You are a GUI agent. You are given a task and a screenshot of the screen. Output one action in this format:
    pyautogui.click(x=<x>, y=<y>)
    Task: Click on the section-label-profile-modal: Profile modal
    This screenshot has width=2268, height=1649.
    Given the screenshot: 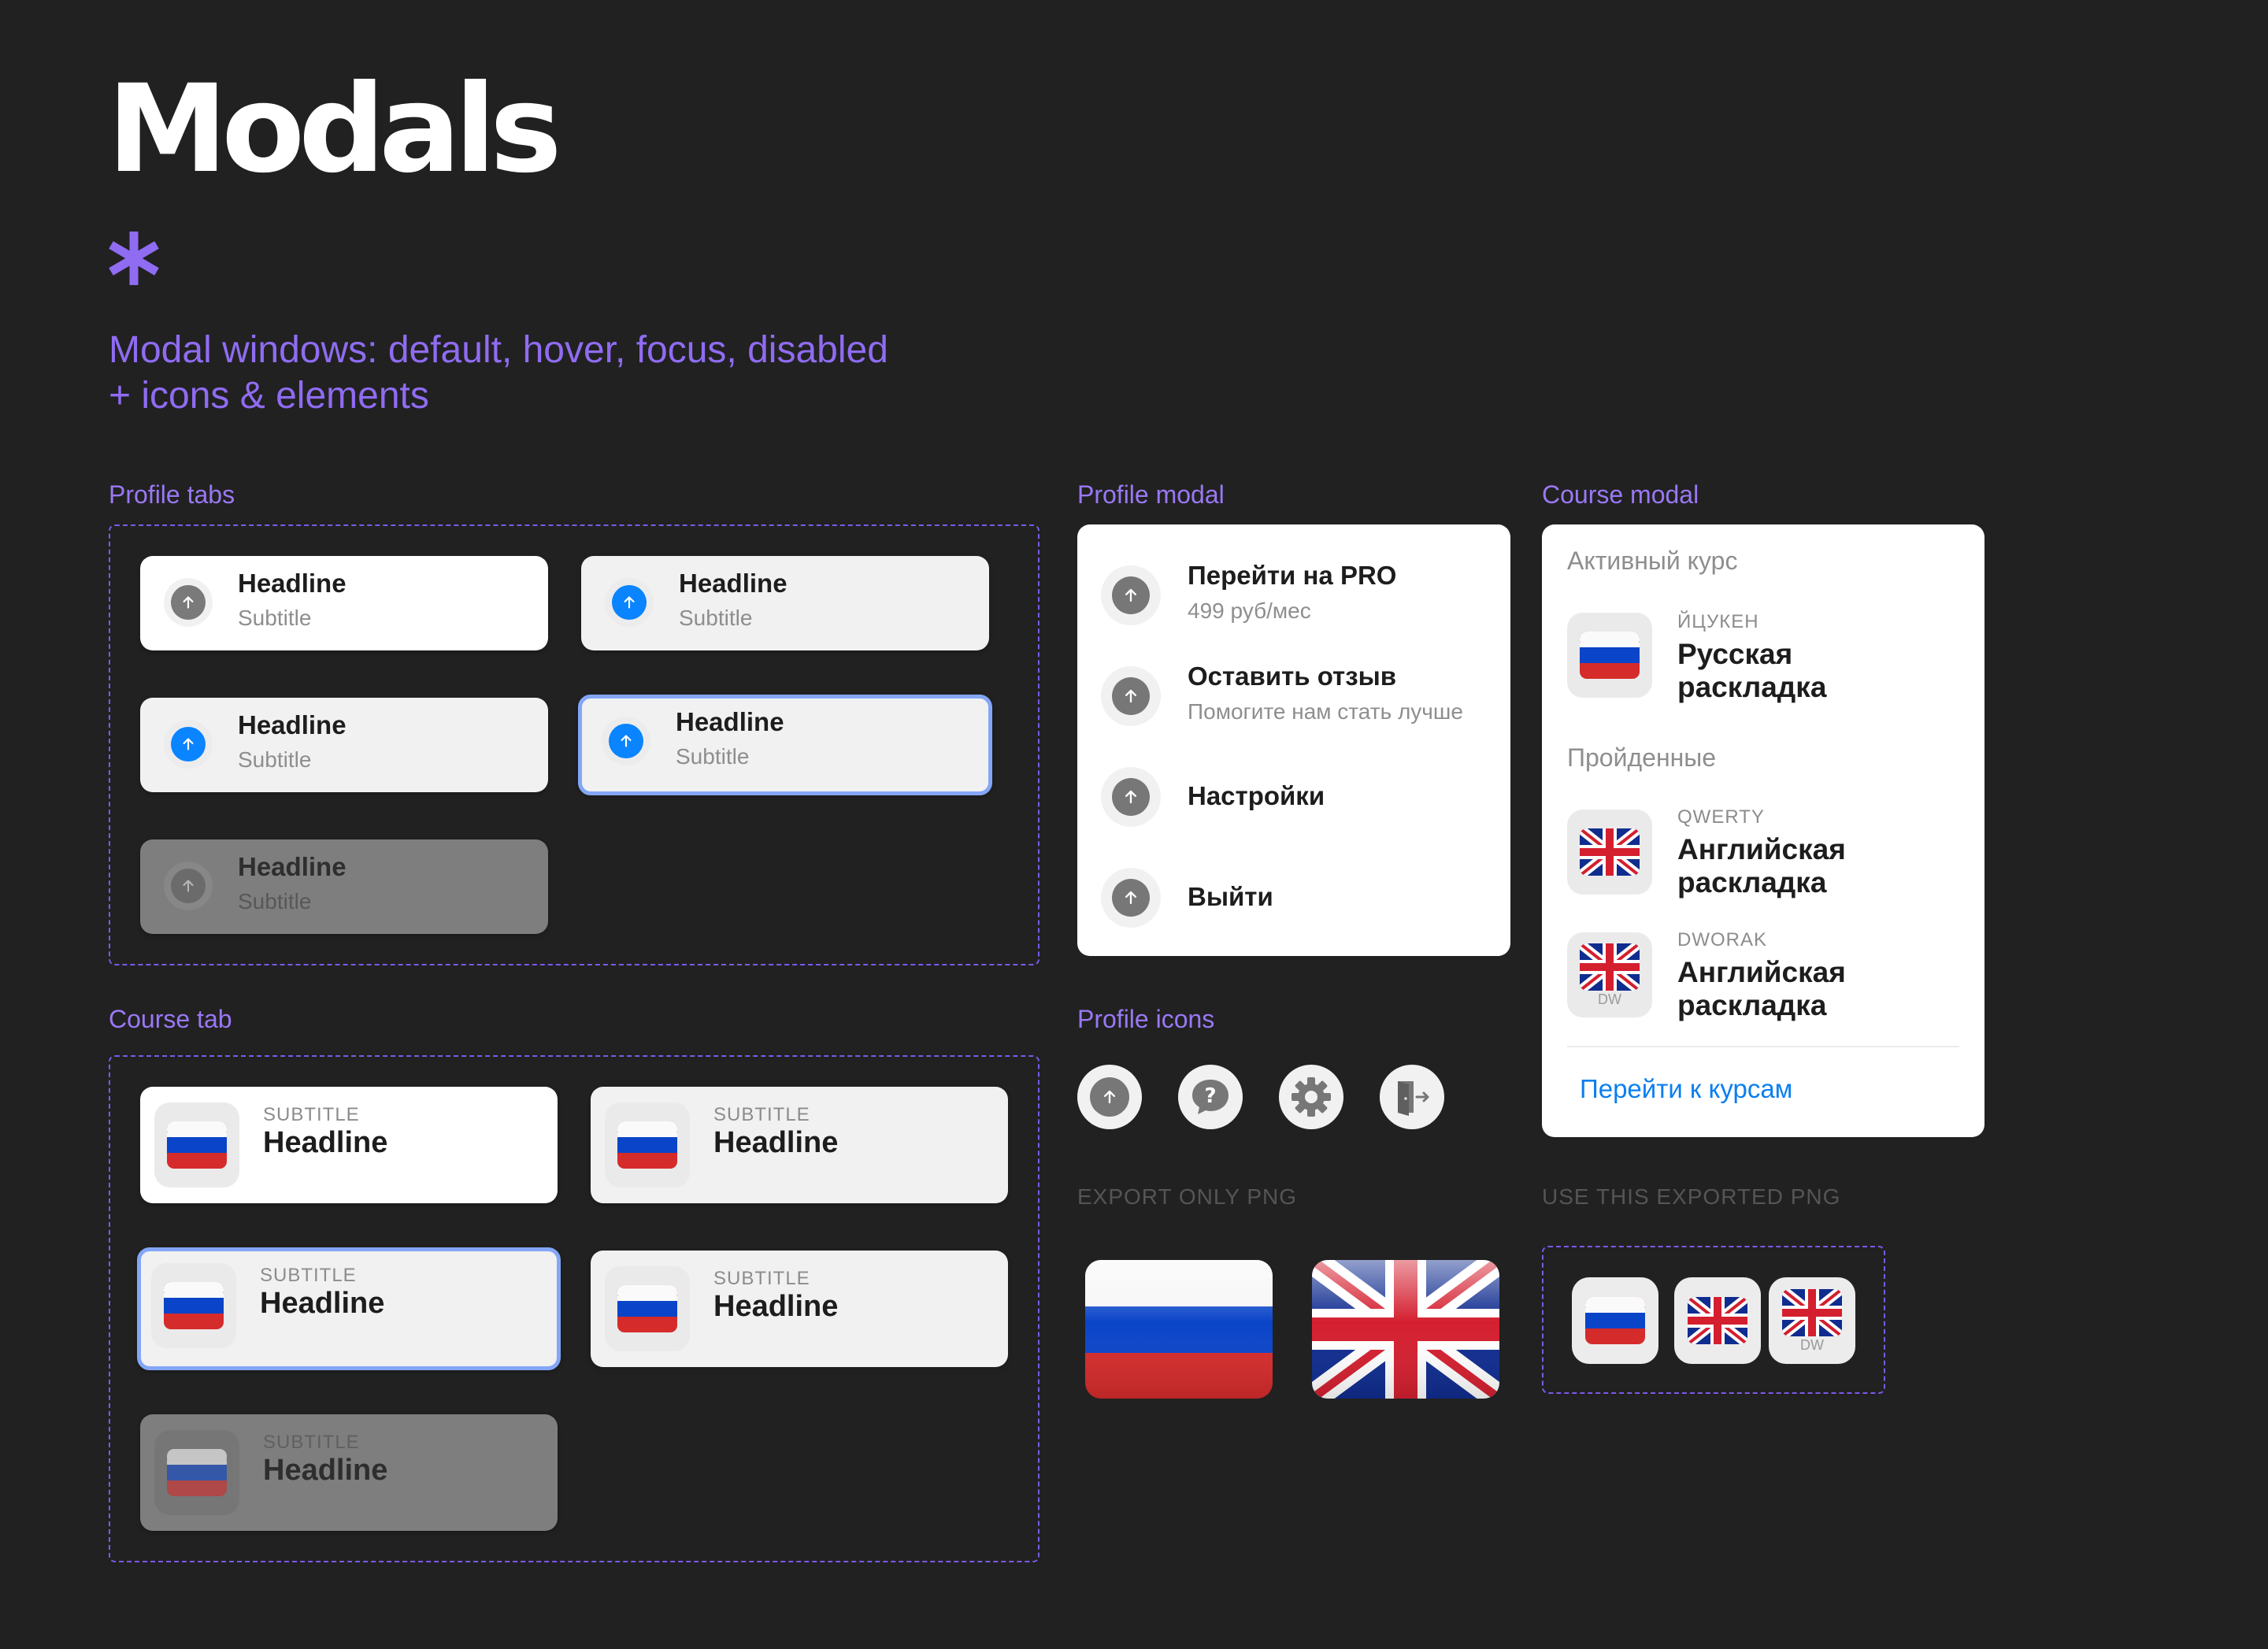 What is the action you would take?
    pyautogui.click(x=1151, y=494)
    